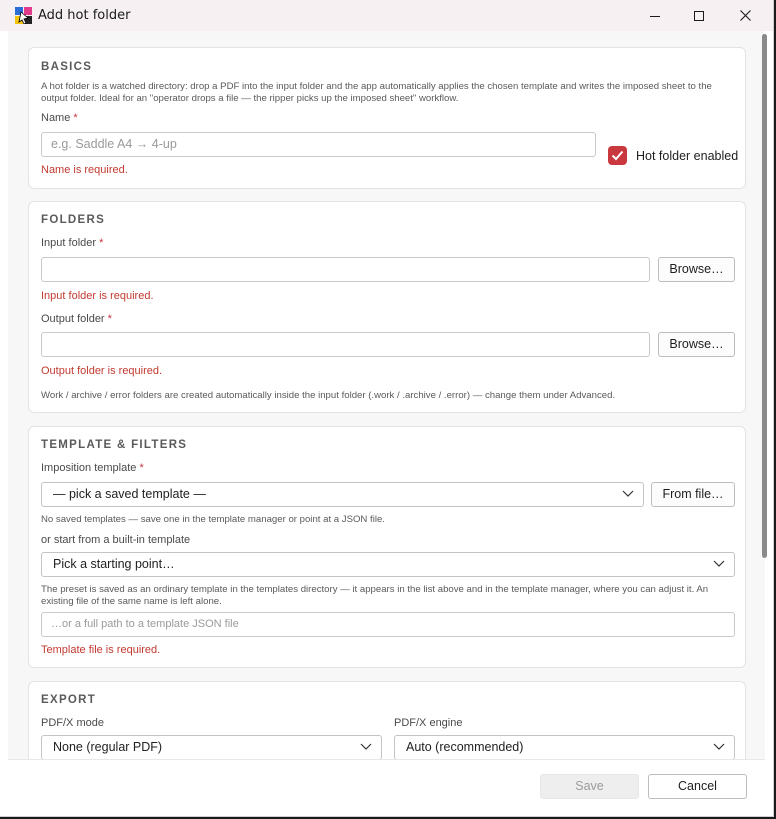 Image resolution: width=776 pixels, height=819 pixels. What do you see at coordinates (84, 170) in the screenshot?
I see `name-error: Name is required.` at bounding box center [84, 170].